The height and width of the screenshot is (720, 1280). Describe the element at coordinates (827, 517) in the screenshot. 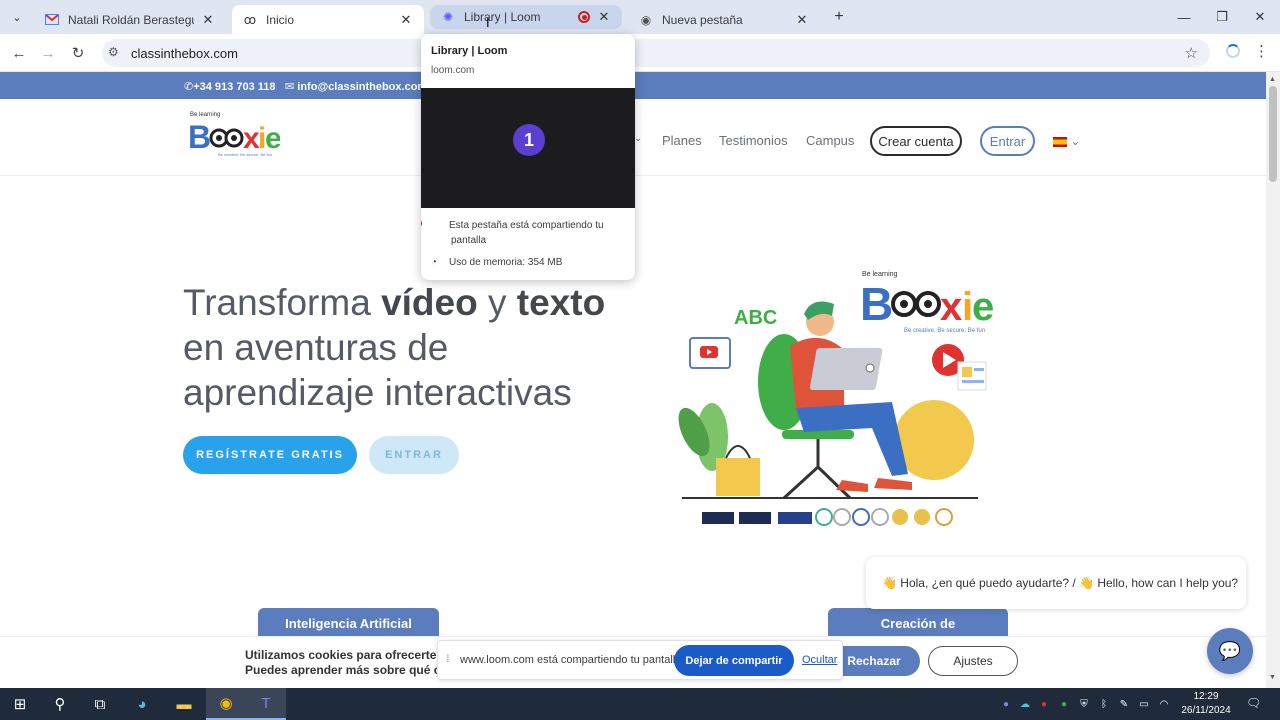

I see `awards-row-icons` at that location.